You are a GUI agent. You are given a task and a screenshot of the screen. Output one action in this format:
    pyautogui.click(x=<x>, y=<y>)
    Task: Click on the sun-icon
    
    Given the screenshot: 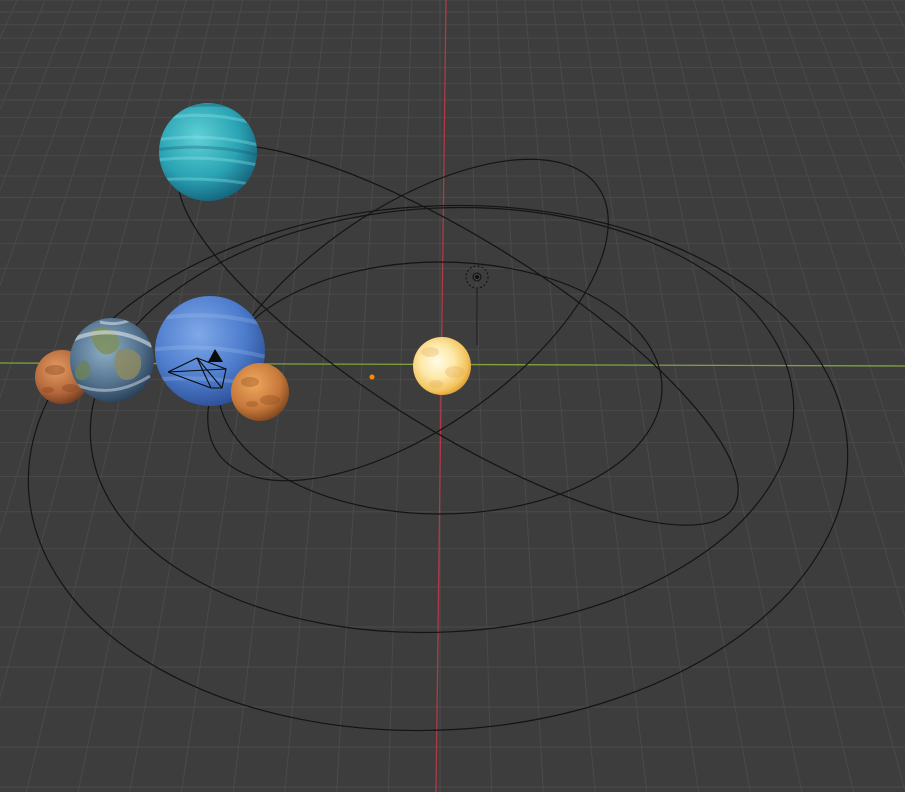 What is the action you would take?
    pyautogui.click(x=442, y=366)
    